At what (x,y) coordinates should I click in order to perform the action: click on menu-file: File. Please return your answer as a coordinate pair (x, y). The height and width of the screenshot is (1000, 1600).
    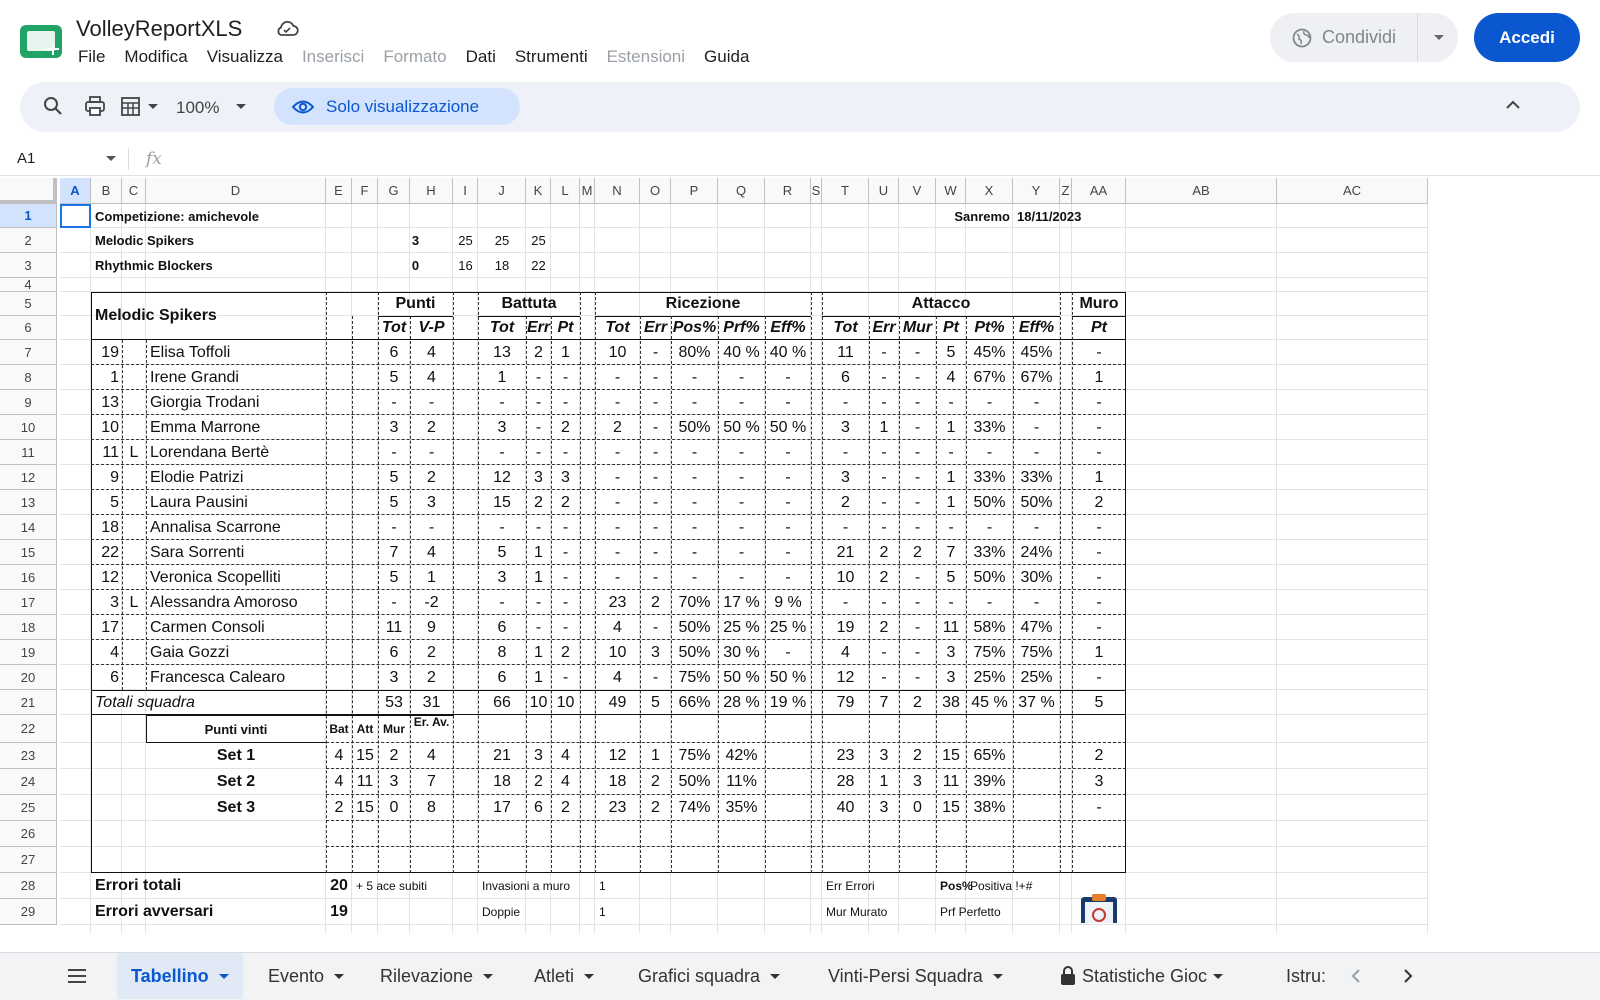
    Looking at the image, I should click on (91, 57).